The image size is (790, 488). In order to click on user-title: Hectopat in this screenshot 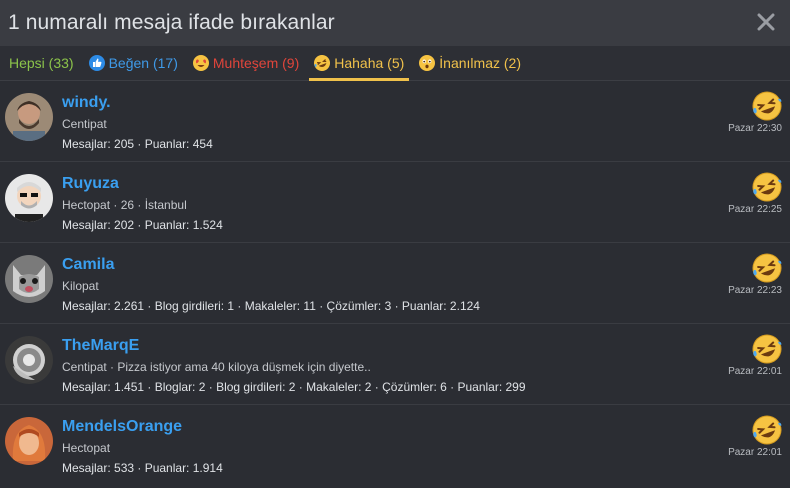, I will do `click(86, 448)`.